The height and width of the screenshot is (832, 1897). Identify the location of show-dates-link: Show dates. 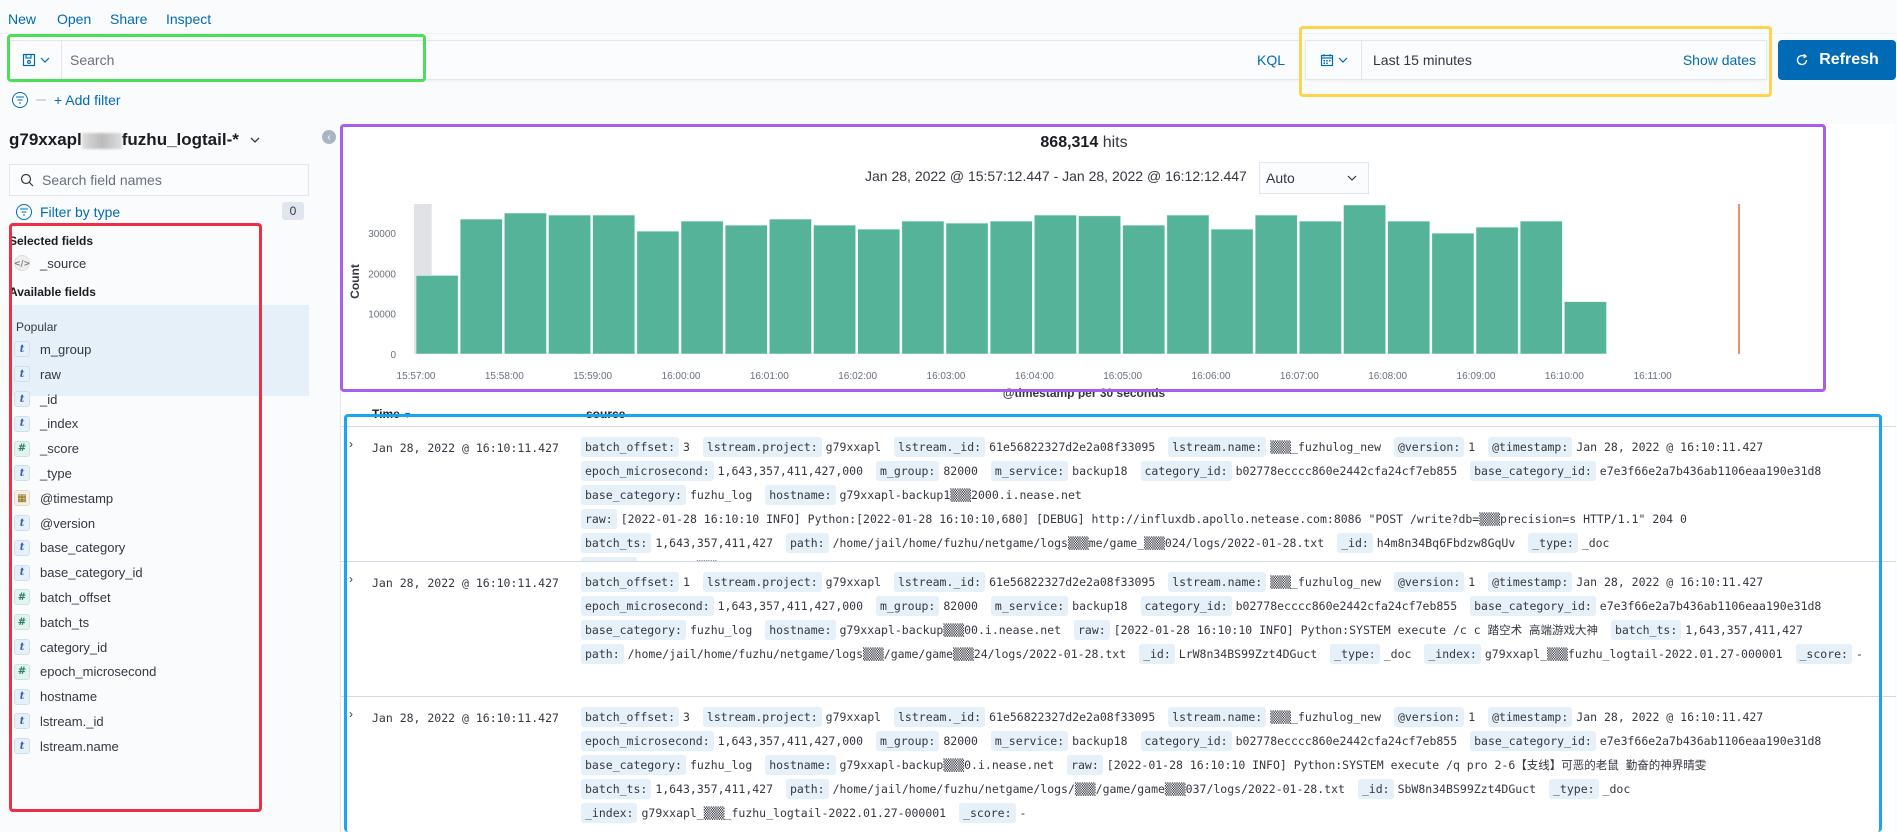
(1719, 60).